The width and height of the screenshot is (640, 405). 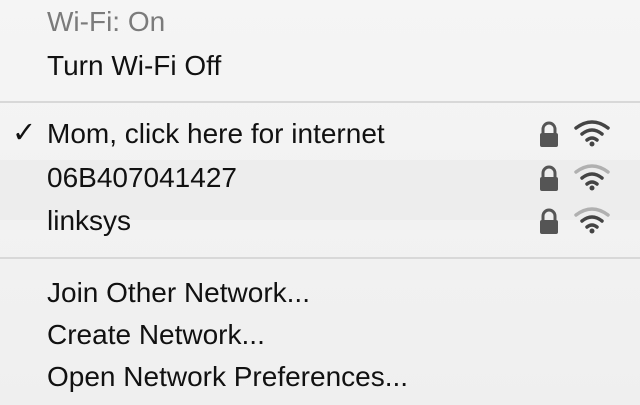 What do you see at coordinates (142, 177) in the screenshot?
I see `network-name: 06B407041427` at bounding box center [142, 177].